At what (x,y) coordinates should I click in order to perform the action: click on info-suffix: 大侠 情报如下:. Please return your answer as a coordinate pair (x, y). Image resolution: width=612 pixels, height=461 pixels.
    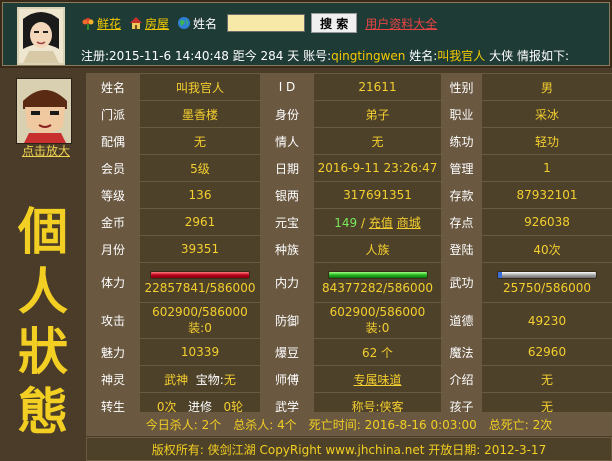
    Looking at the image, I should click on (529, 56).